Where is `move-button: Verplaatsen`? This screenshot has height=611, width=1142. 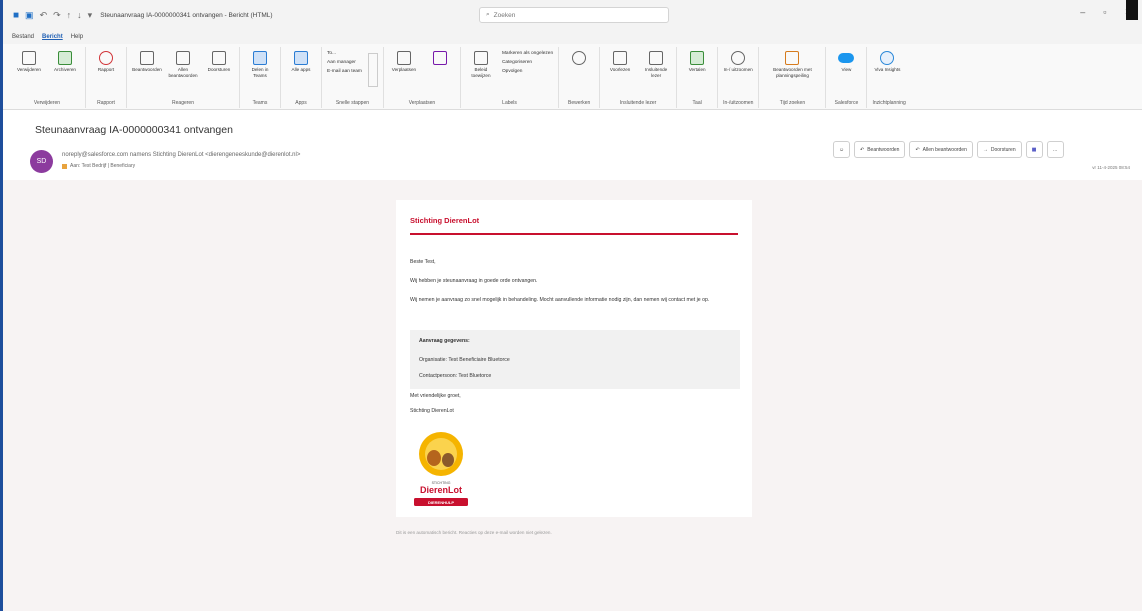
move-button: Verplaatsen is located at coordinates (404, 73).